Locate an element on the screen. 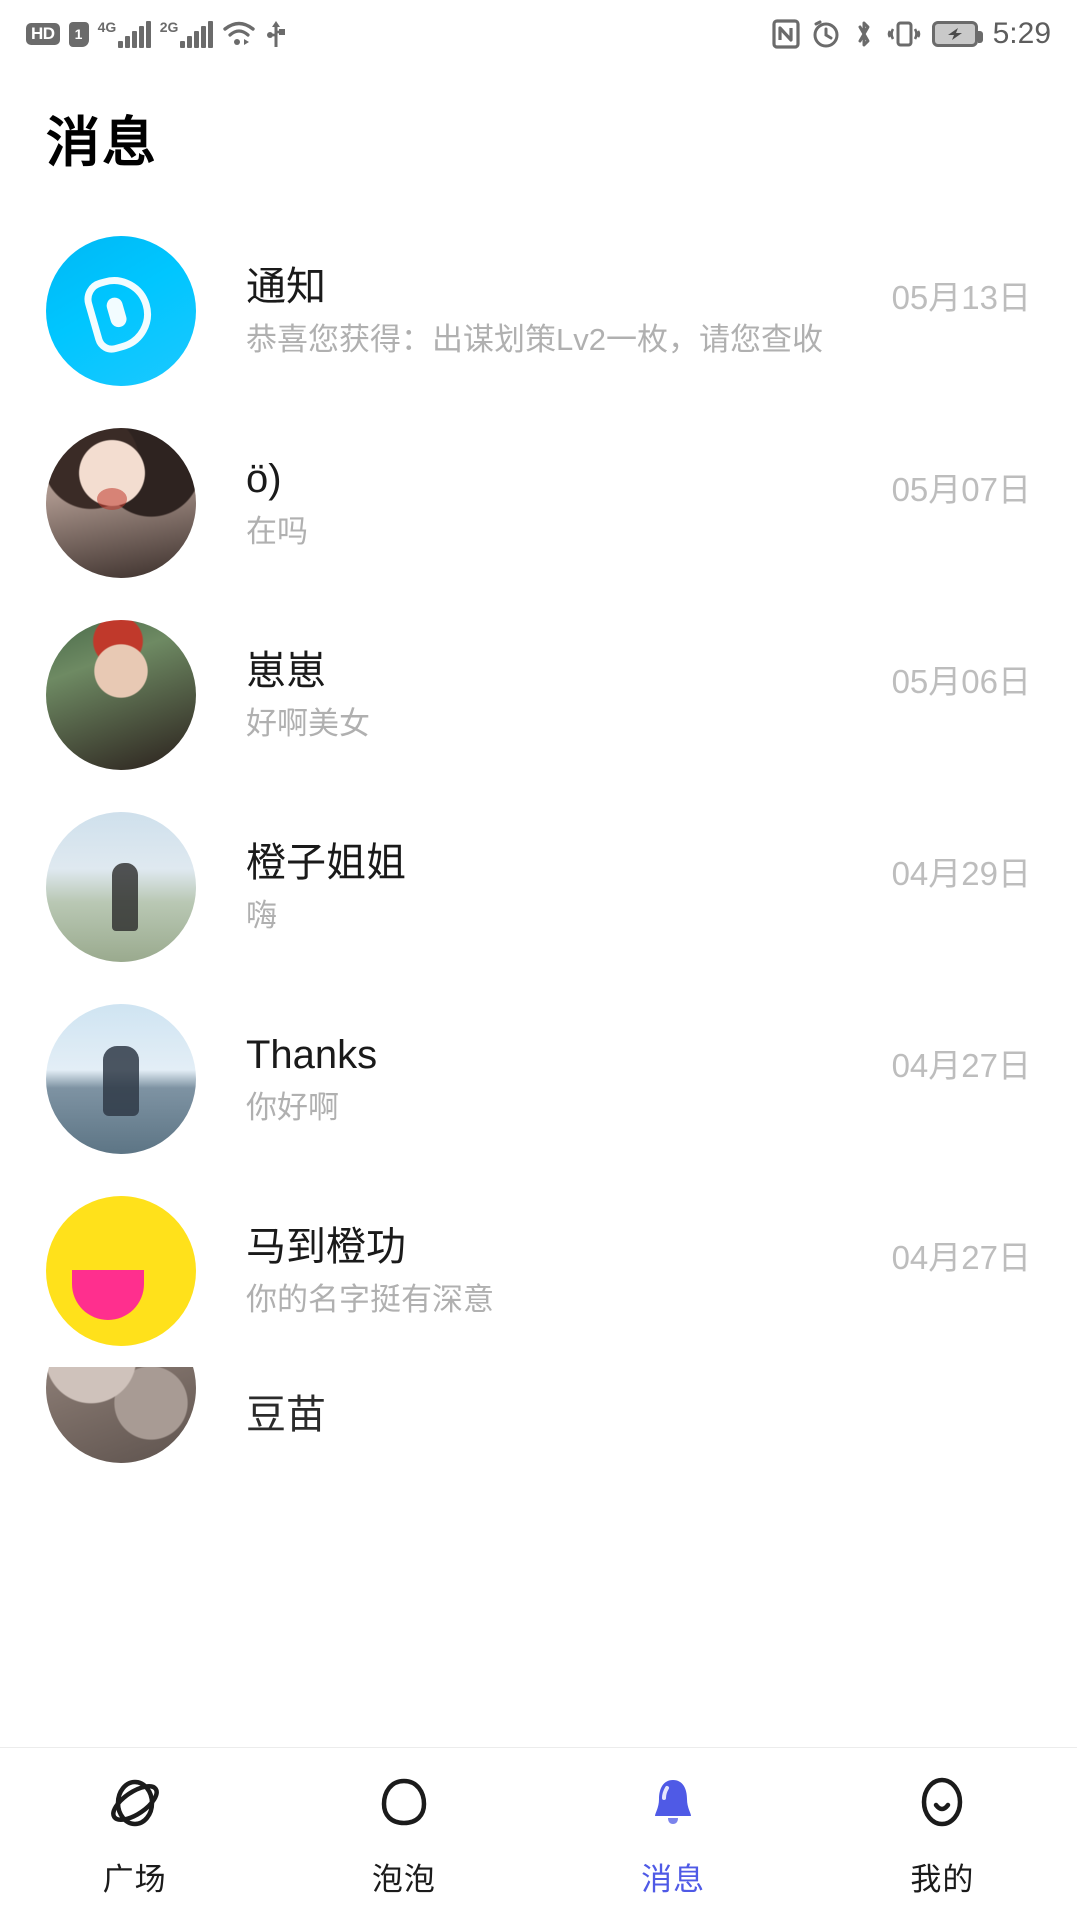  conversation-name: 通知 is located at coordinates (286, 286).